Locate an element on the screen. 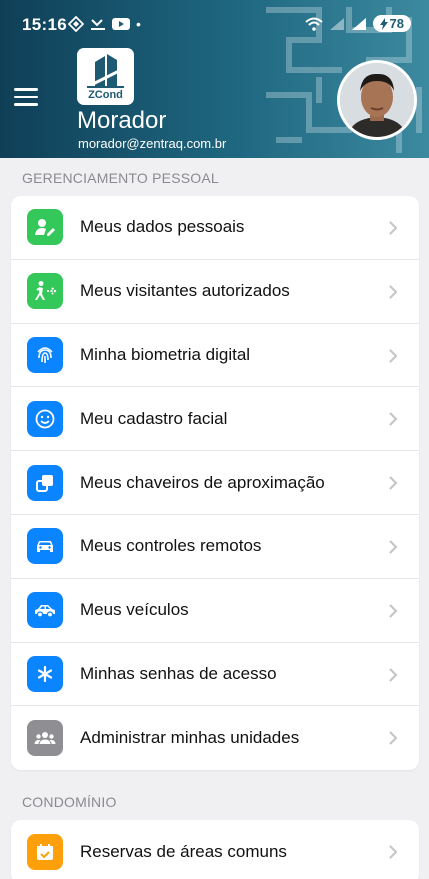 The image size is (429, 879). section-title-condominio: CONDOMÍNIO is located at coordinates (69, 802).